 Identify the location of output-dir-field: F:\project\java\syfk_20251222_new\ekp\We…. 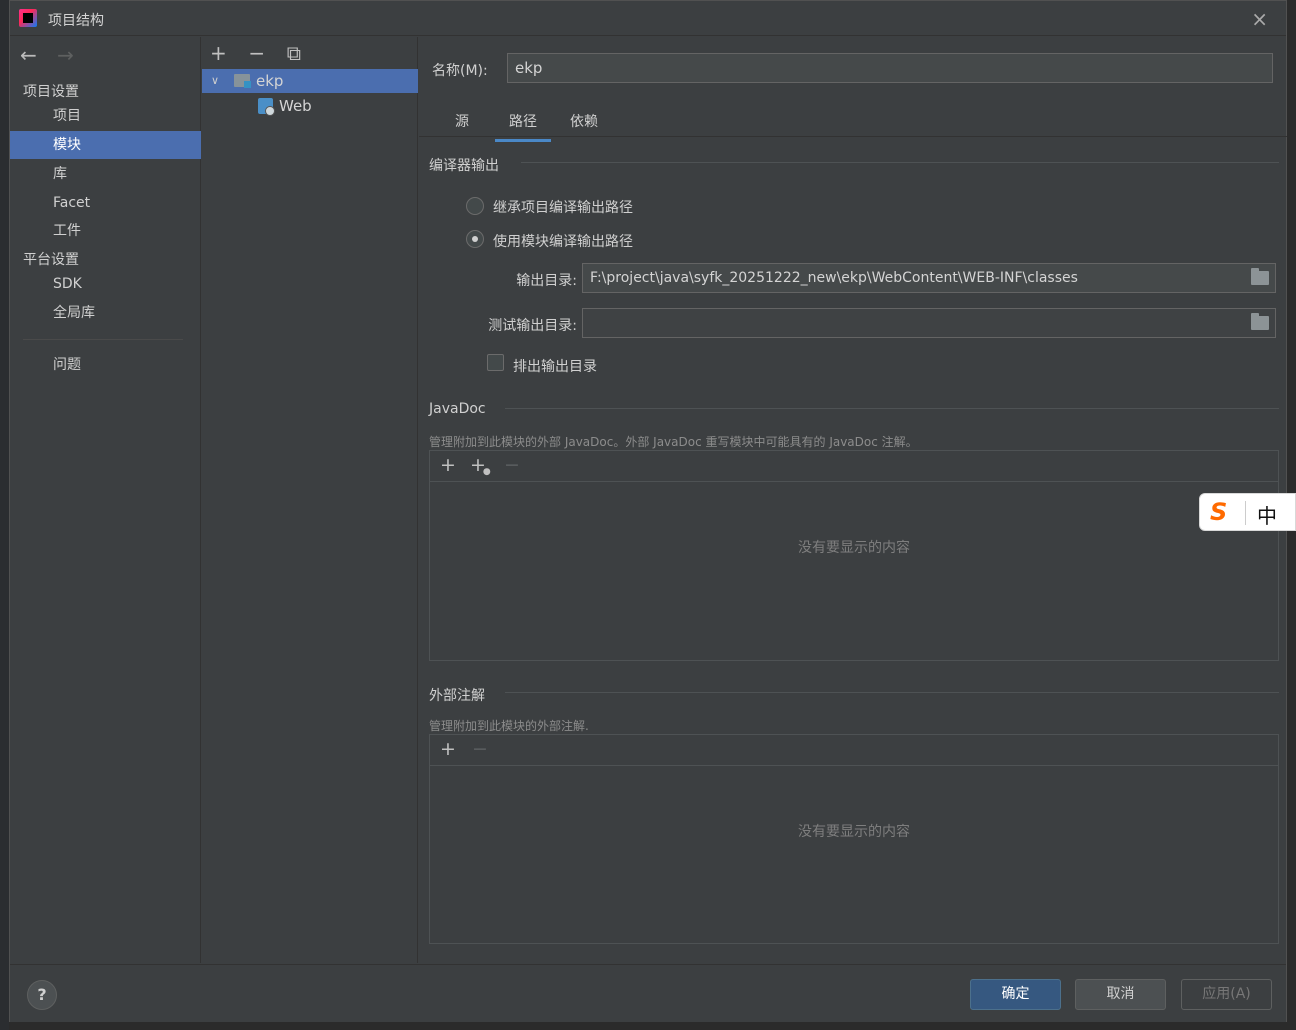
(929, 278).